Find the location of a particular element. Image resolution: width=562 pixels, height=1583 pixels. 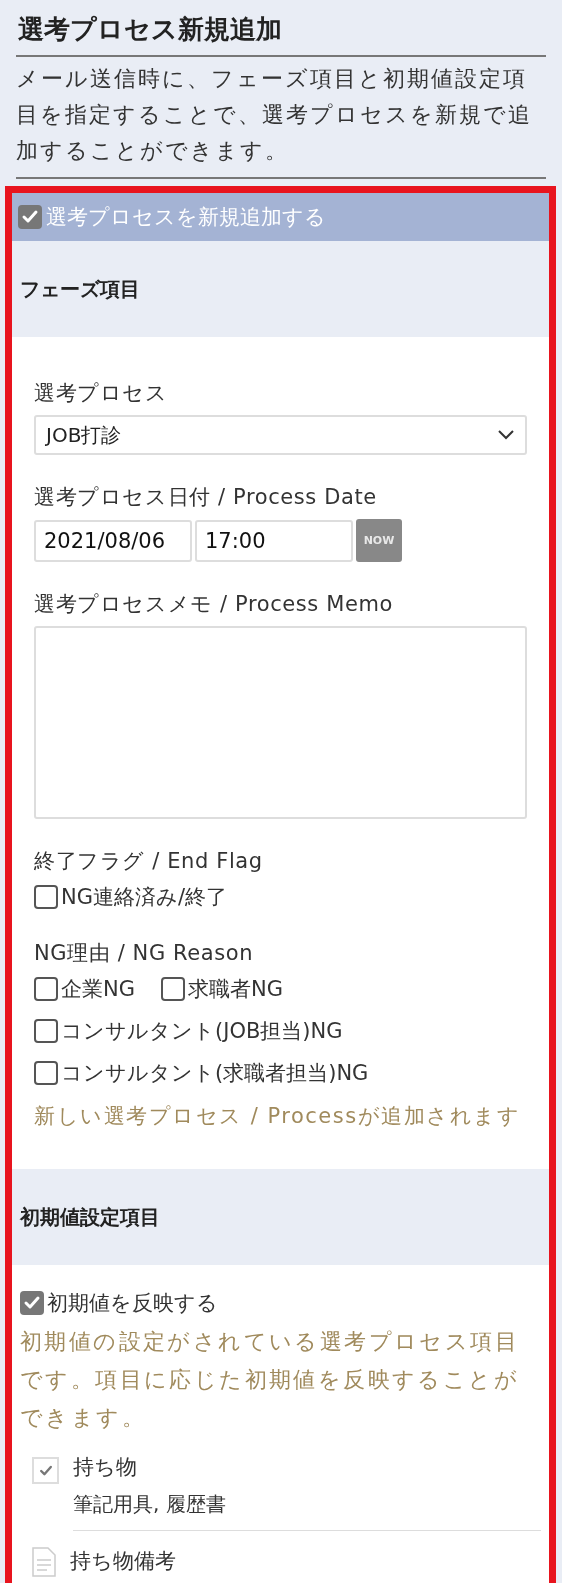

checkbox-label: コンサルタント(求職者担当)NG is located at coordinates (215, 1073).